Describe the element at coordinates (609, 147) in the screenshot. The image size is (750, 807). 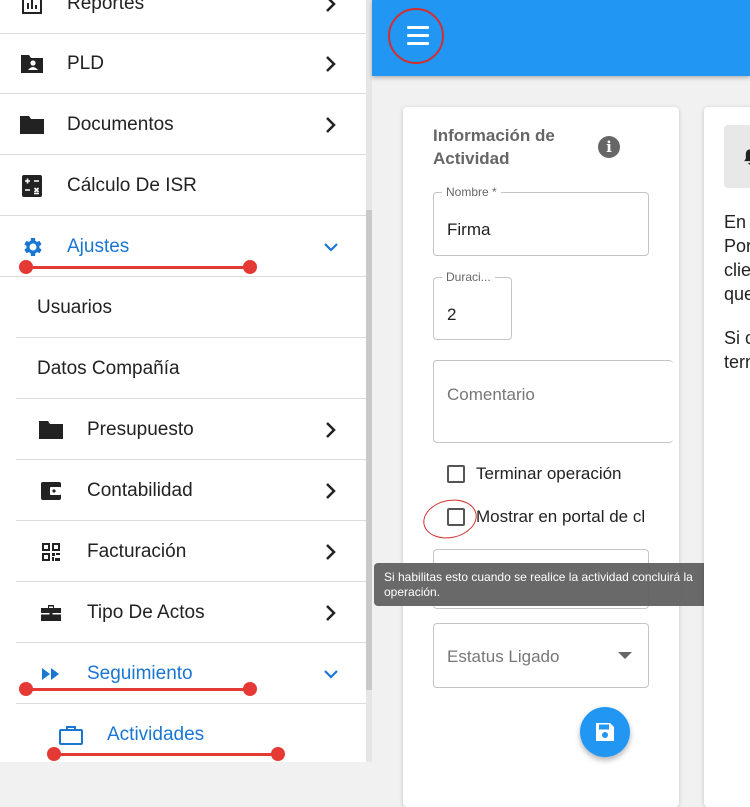
I see `info-icon: i` at that location.